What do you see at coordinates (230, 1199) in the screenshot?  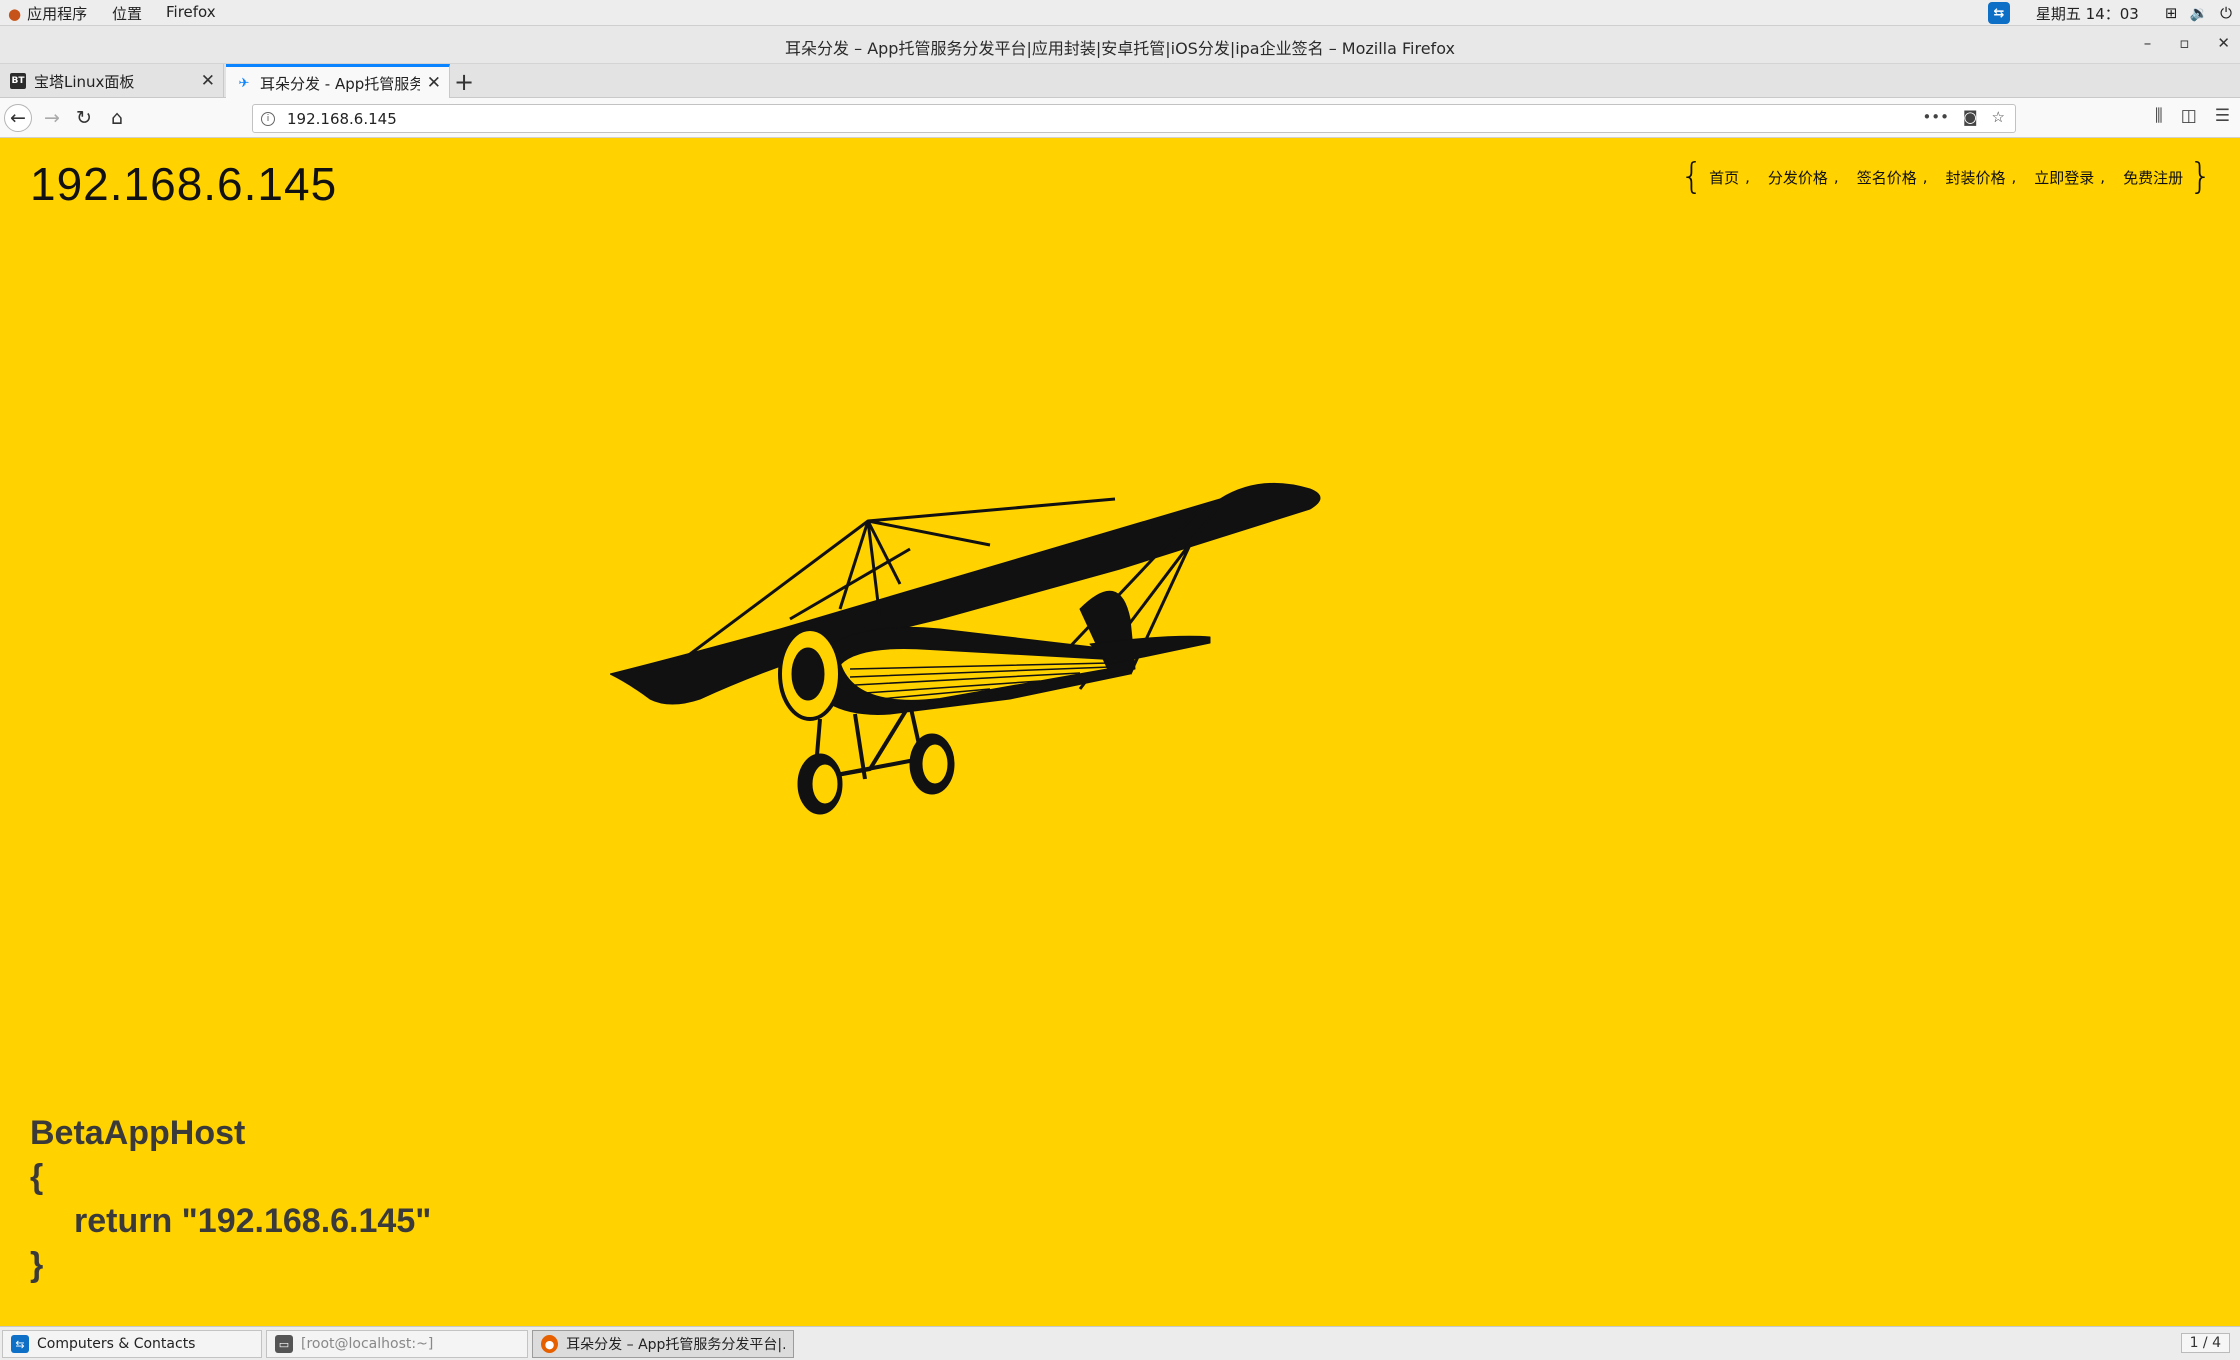 I see `code-block: BetaAppHost { return "192.168.6.145" }` at bounding box center [230, 1199].